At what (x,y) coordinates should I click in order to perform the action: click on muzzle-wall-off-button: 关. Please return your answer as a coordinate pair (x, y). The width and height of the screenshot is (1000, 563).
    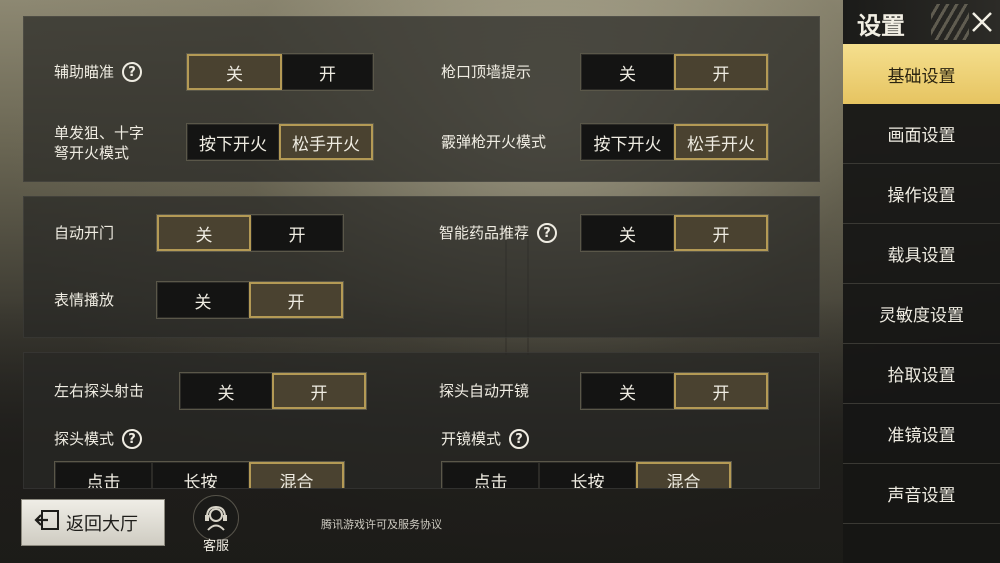
    Looking at the image, I should click on (627, 72).